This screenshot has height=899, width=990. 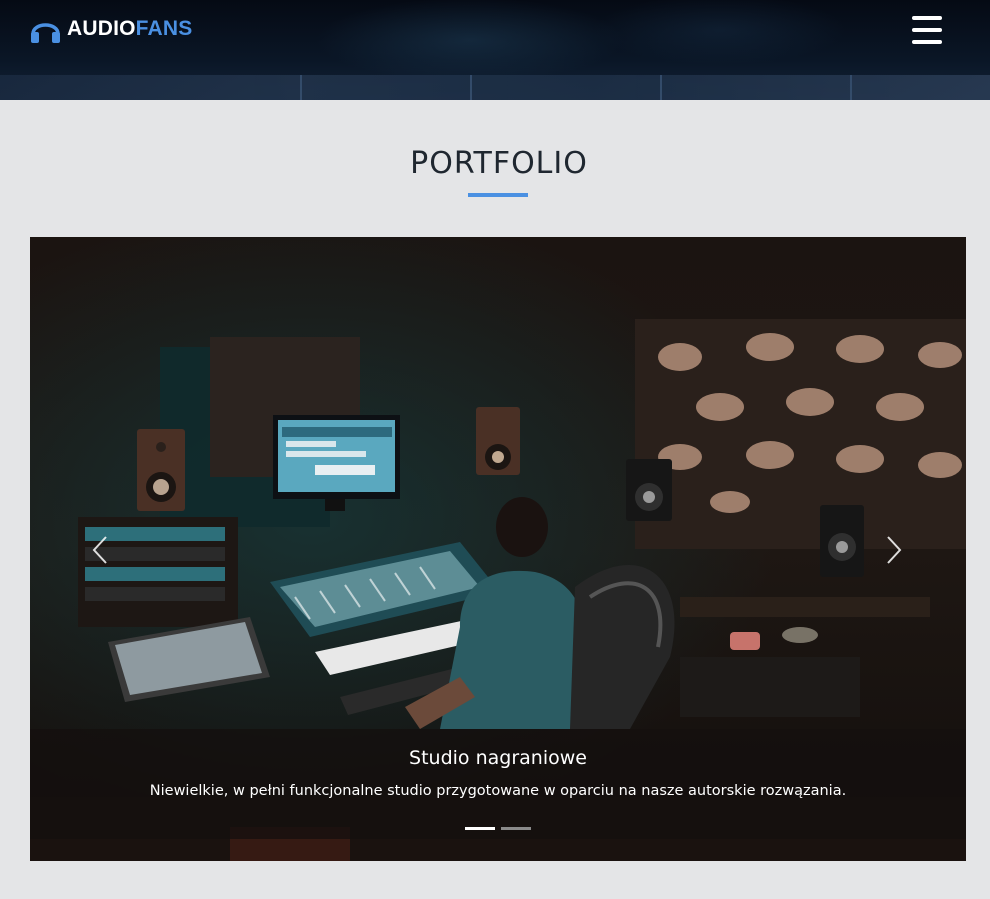 I want to click on slide-title: Studio nagraniowe, so click(x=498, y=758).